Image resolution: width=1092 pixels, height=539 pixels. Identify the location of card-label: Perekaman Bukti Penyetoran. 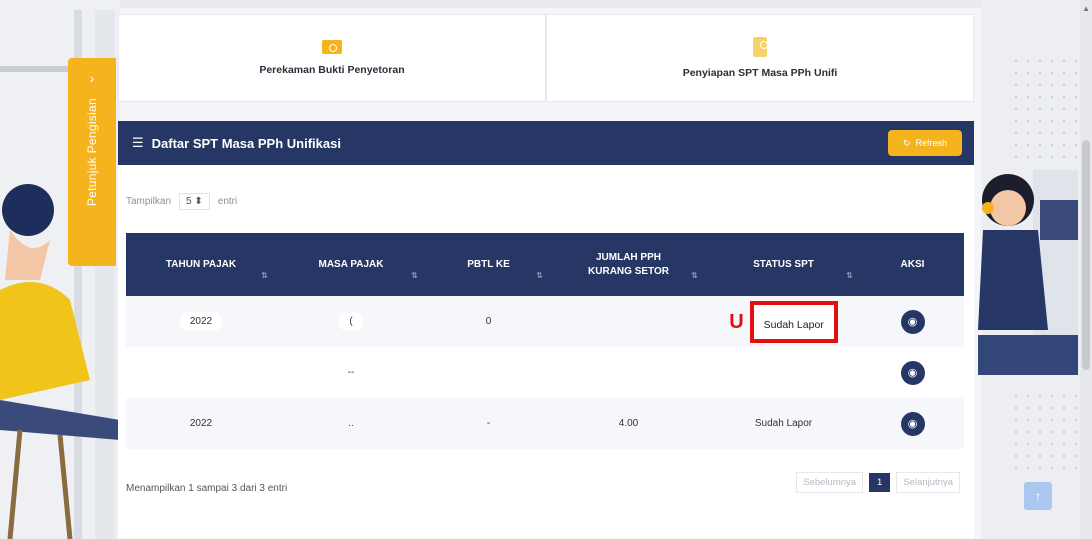
(332, 70).